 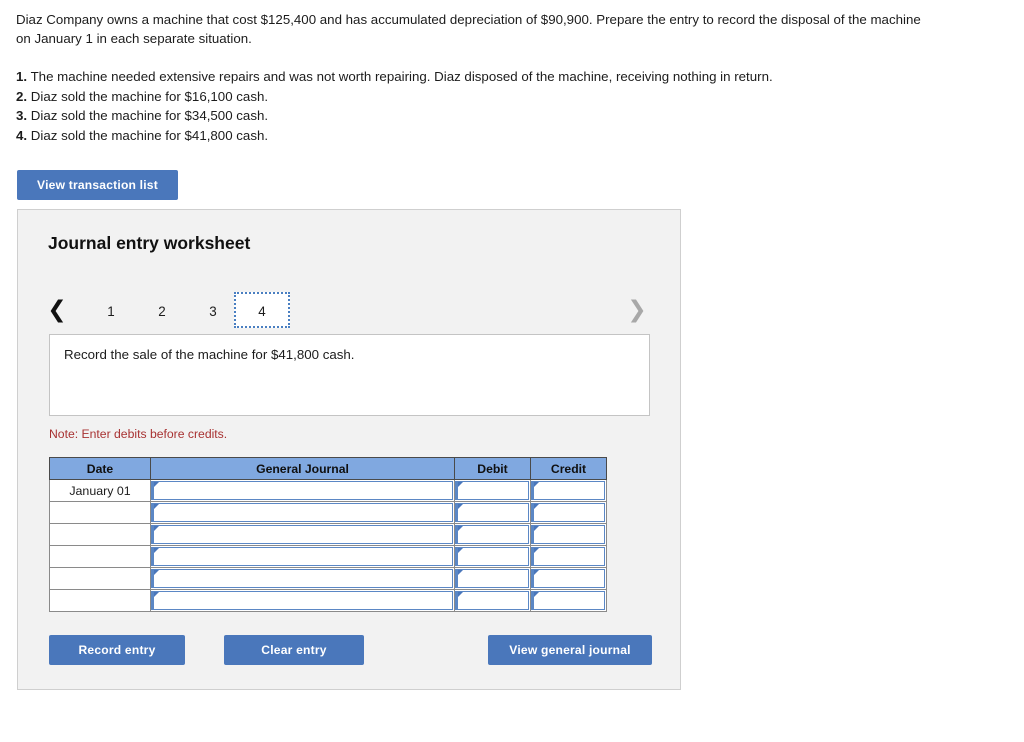 I want to click on column-header-general-journal: General Journal, so click(x=302, y=468).